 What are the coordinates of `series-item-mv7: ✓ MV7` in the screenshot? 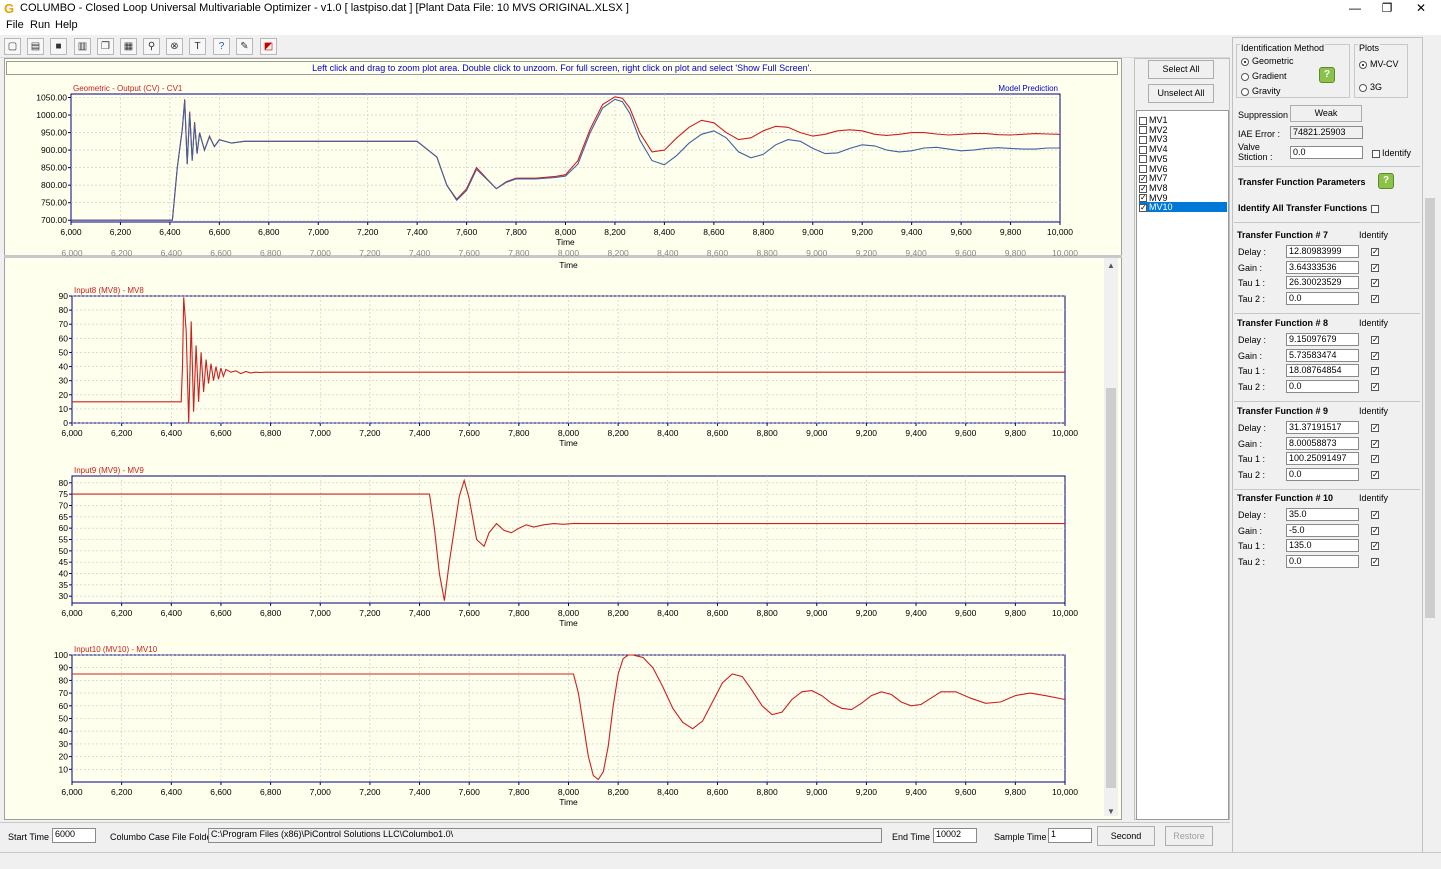 It's located at (1183, 178).